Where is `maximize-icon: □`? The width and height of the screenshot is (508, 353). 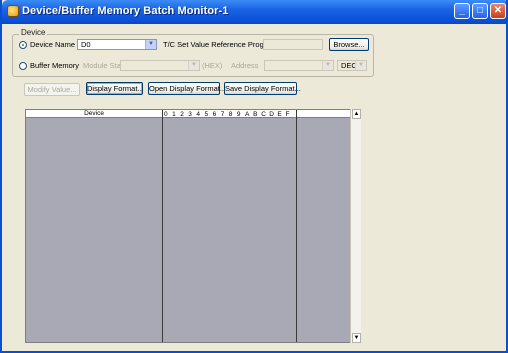
maximize-icon: □ is located at coordinates (480, 10).